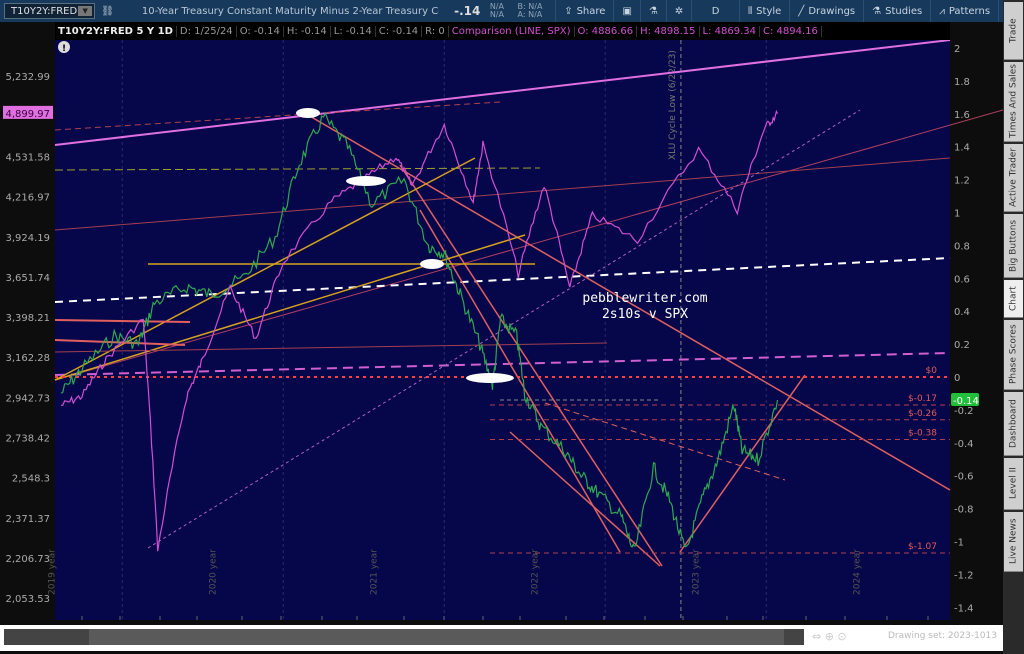 This screenshot has width=1024, height=654. Describe the element at coordinates (962, 82) in the screenshot. I see `y-right-tick: 1.8` at that location.